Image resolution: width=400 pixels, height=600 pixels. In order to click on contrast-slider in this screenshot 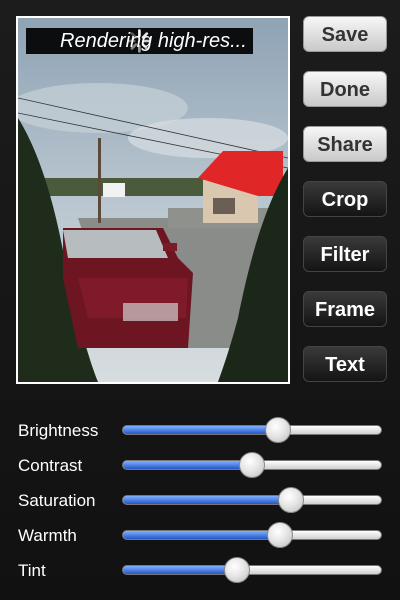, I will do `click(252, 465)`.